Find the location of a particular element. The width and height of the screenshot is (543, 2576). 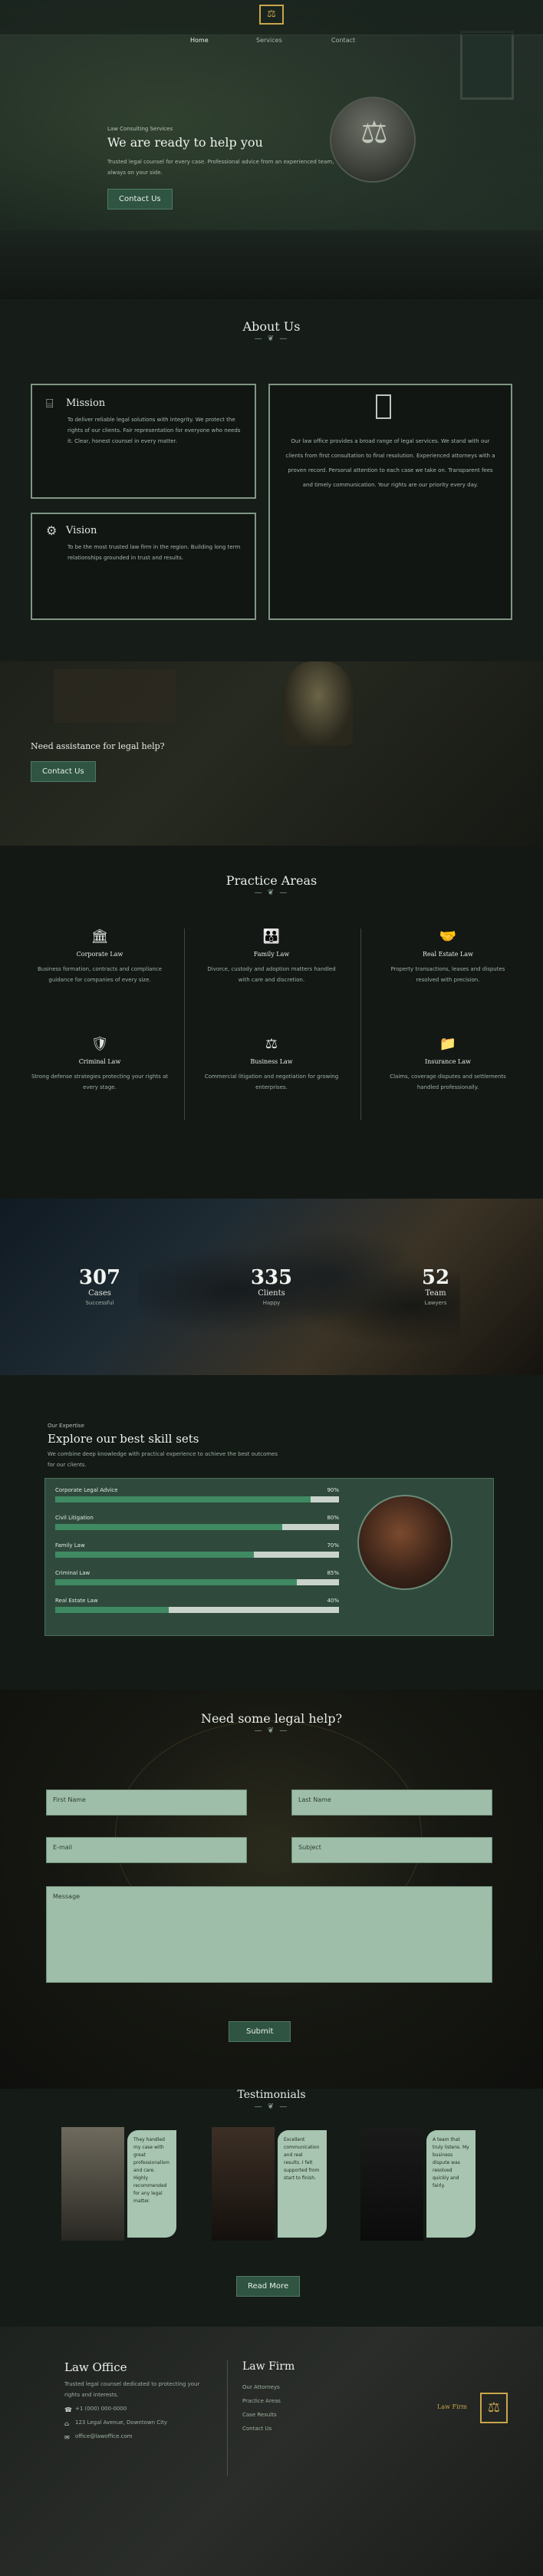

hero-contact-button: Contact Us is located at coordinates (140, 199).